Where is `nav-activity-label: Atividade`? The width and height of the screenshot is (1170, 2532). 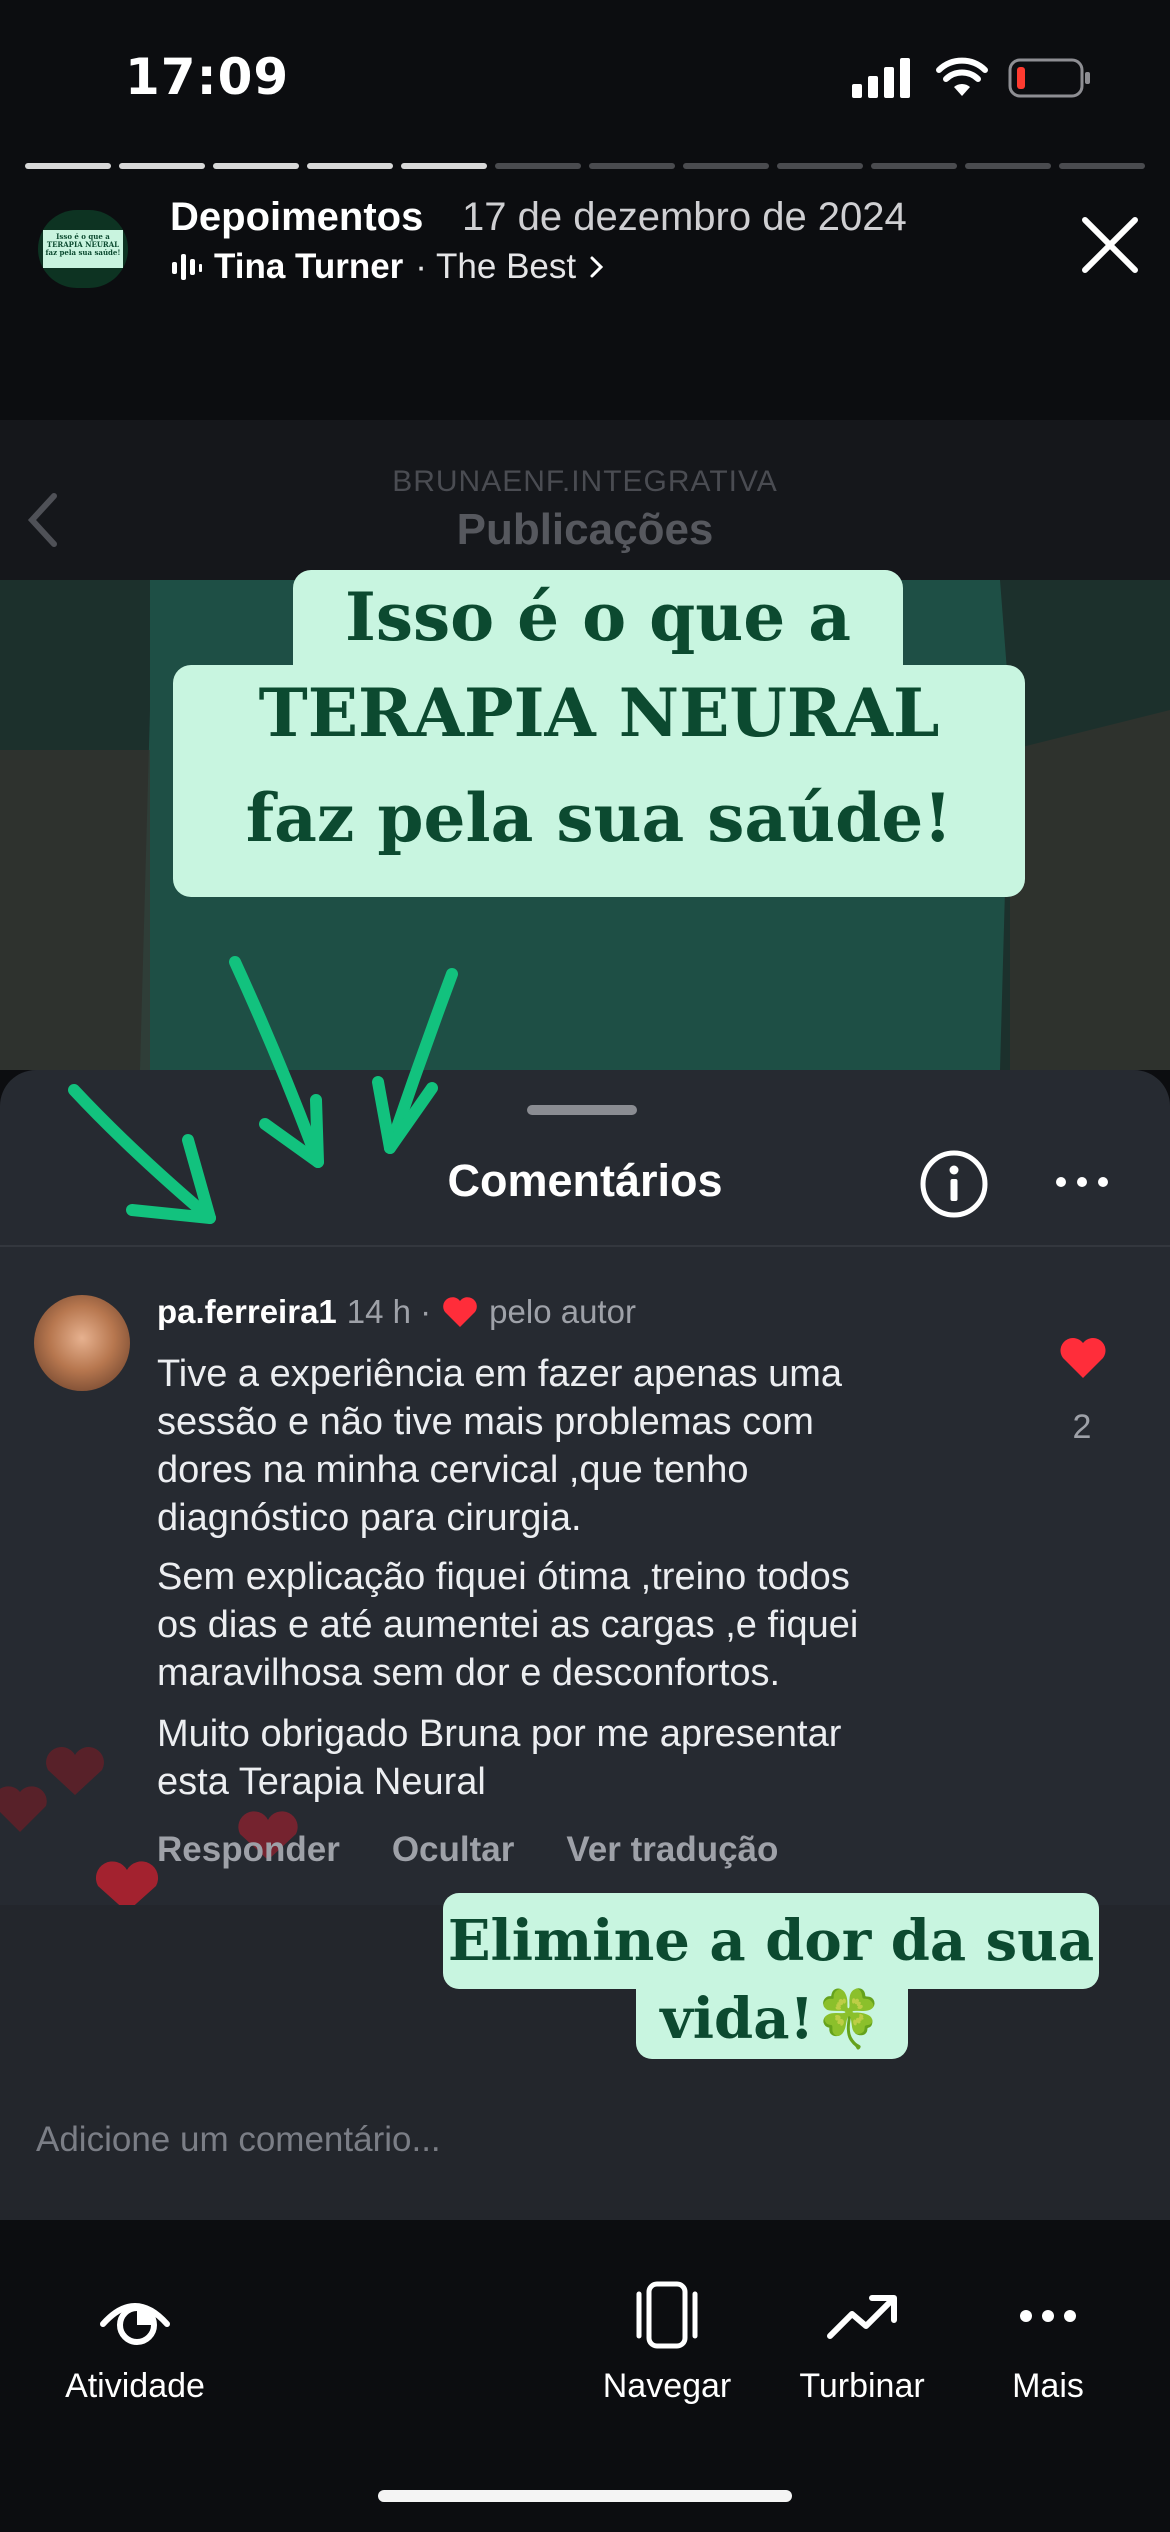 nav-activity-label: Atividade is located at coordinates (135, 2386).